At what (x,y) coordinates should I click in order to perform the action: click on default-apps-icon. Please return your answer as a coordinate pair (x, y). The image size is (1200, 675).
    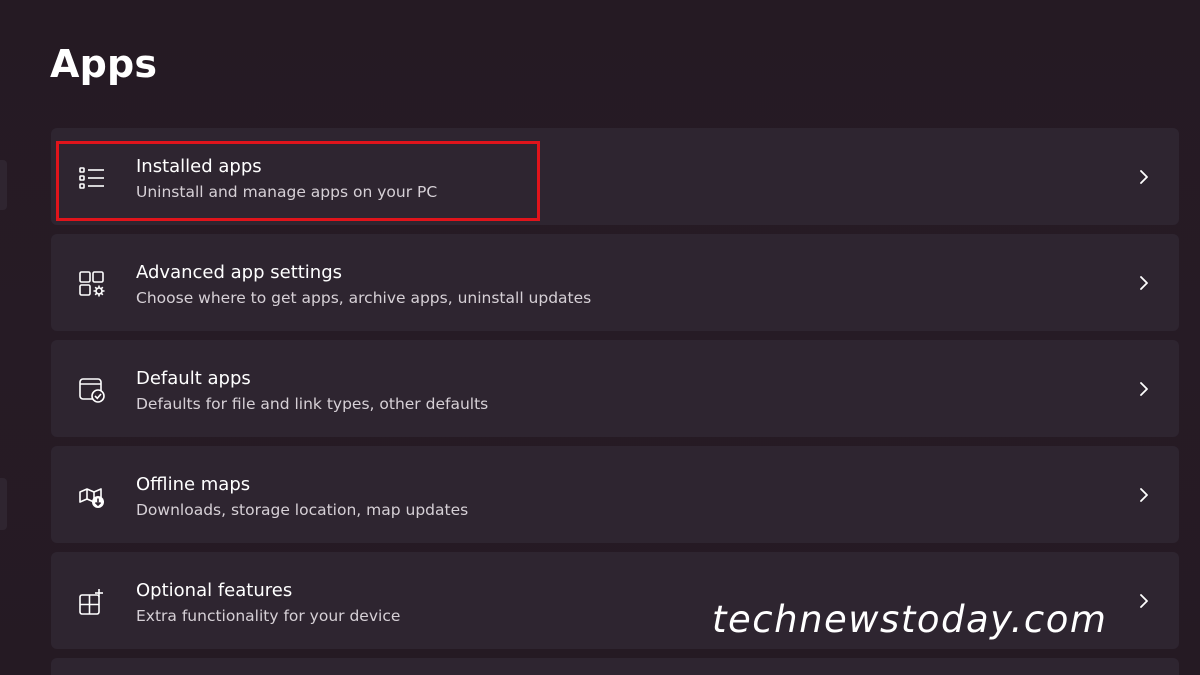
    Looking at the image, I should click on (92, 390).